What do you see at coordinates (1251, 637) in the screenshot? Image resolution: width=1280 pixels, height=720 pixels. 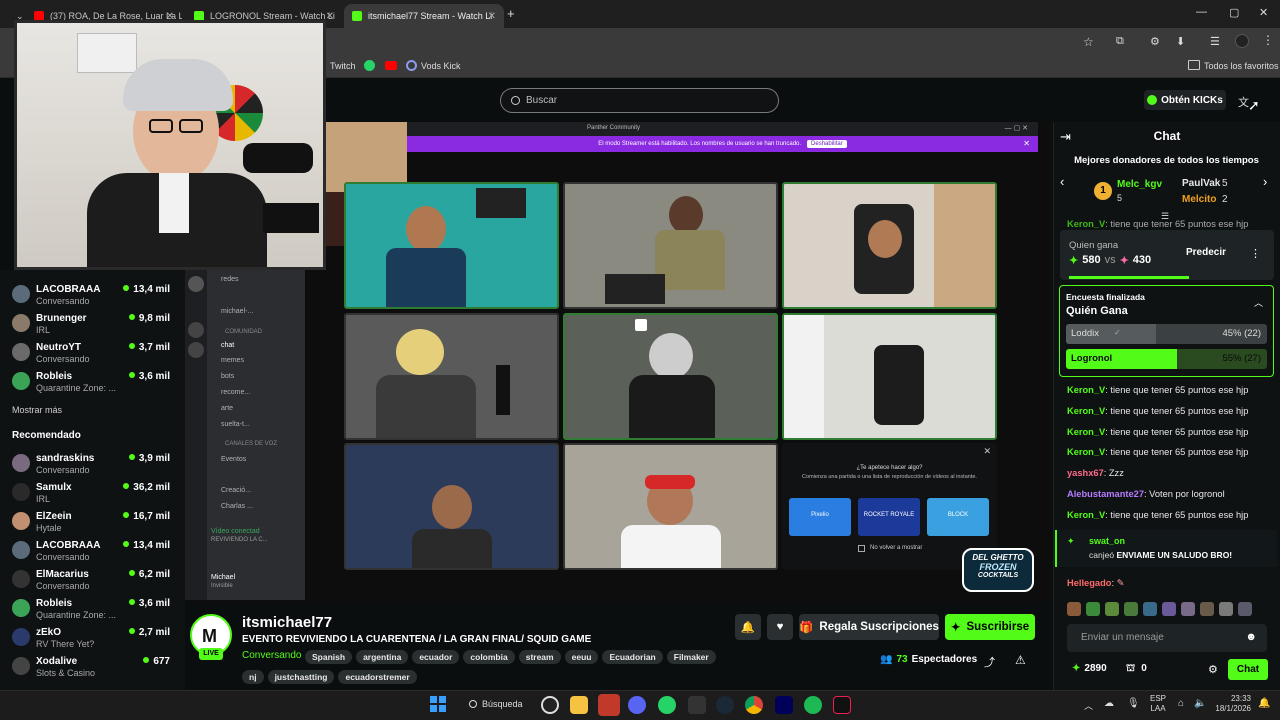 I see `emoji-icon: ☻` at bounding box center [1251, 637].